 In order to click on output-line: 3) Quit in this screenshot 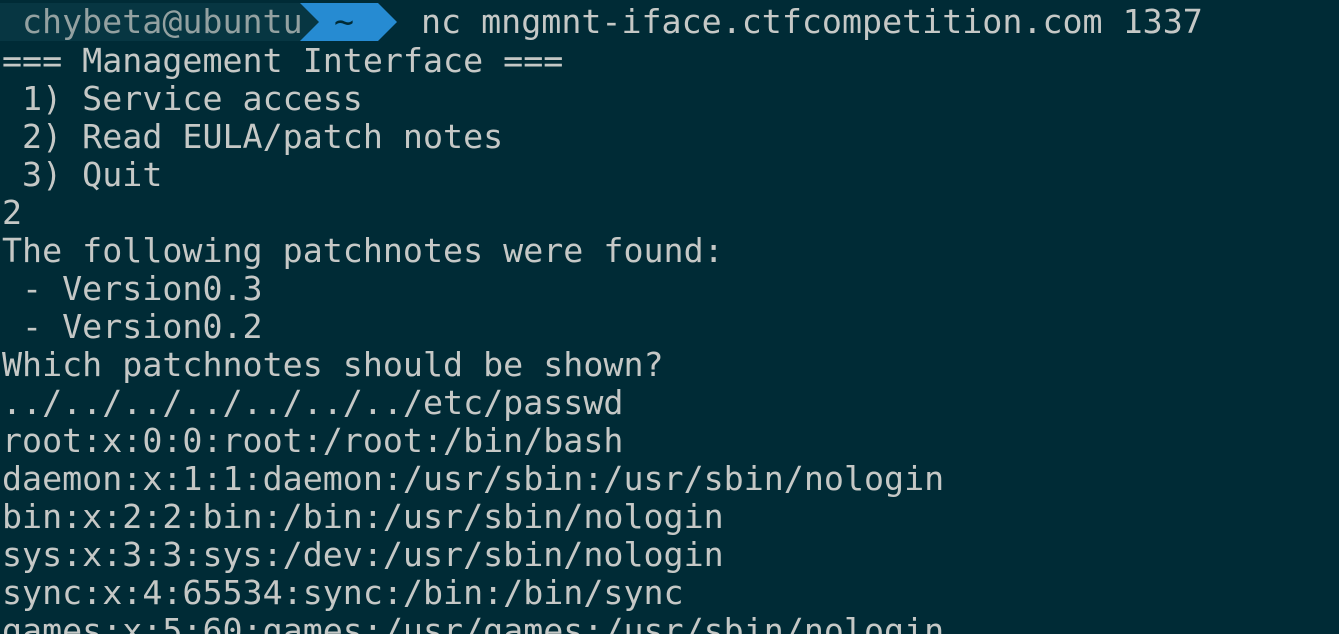, I will do `click(82, 174)`.